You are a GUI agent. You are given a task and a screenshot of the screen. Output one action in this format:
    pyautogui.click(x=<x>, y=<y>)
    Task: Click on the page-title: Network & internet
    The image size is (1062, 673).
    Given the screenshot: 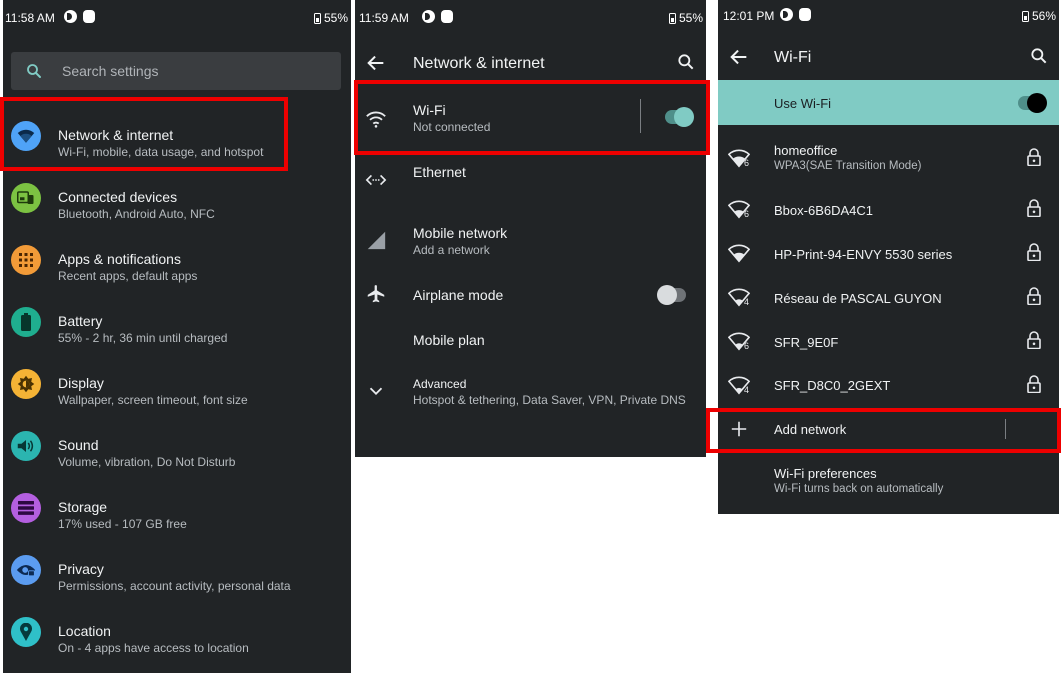 What is the action you would take?
    pyautogui.click(x=479, y=63)
    